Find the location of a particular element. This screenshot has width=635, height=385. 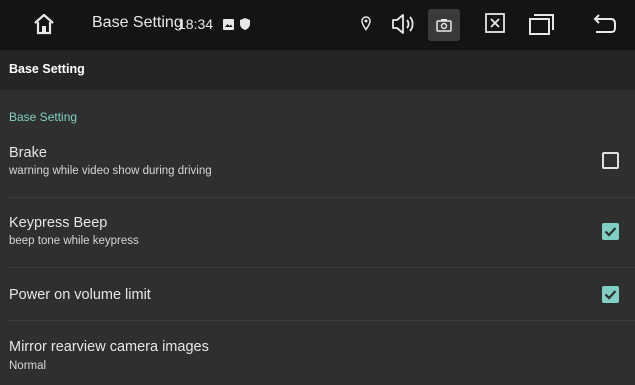

shield-icon is located at coordinates (245, 24).